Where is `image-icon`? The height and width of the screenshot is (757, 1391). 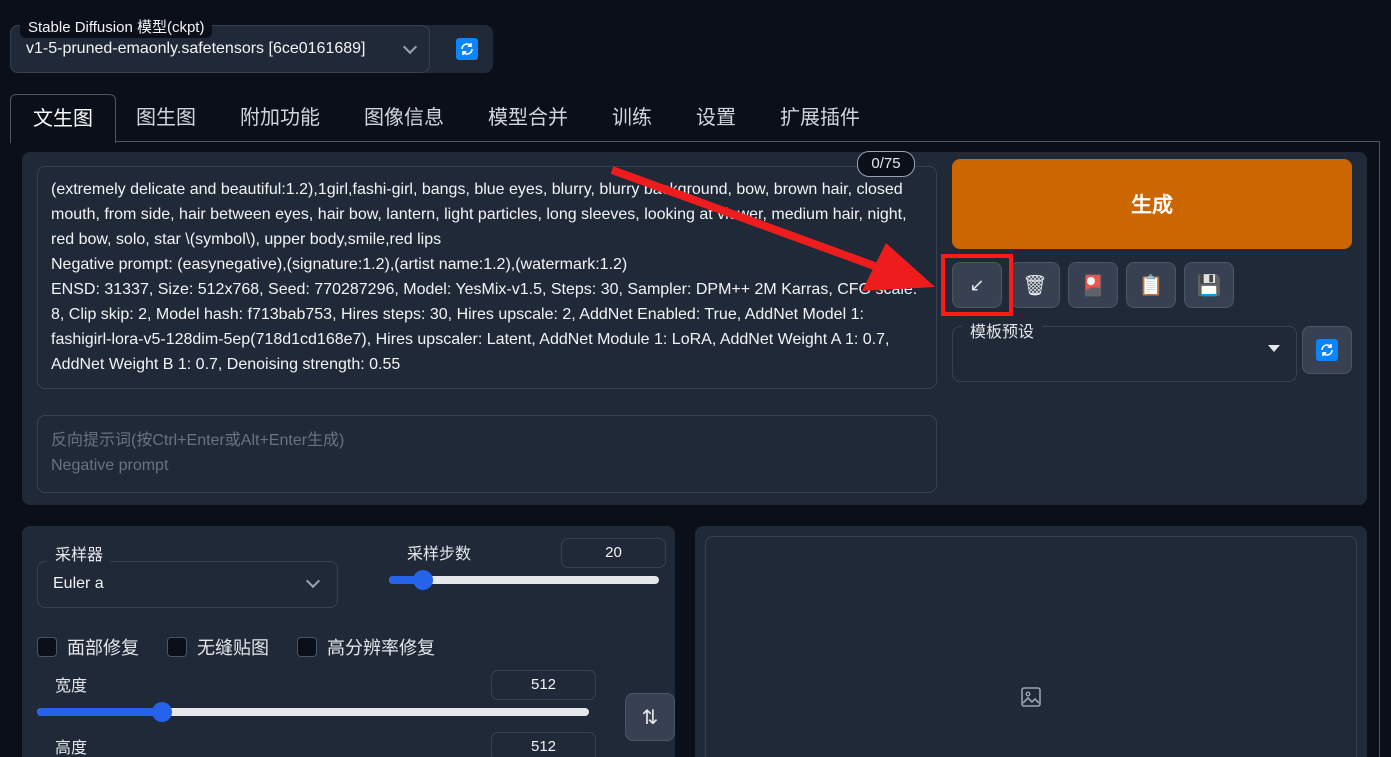 image-icon is located at coordinates (1031, 697).